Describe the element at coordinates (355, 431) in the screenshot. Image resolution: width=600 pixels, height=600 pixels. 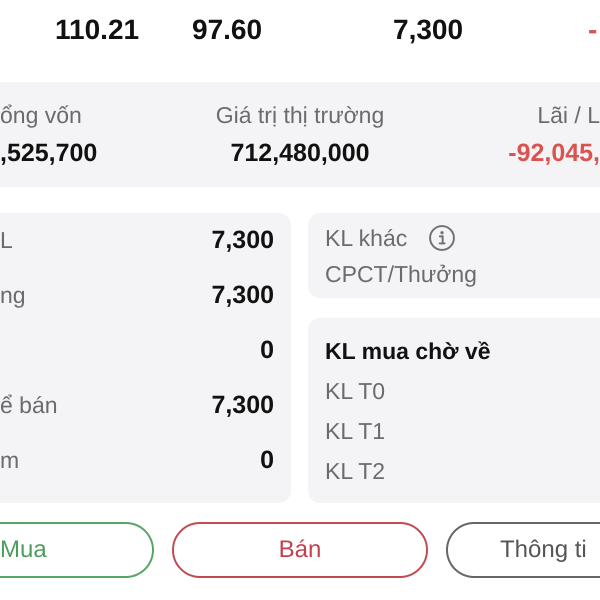
I see `row-label: KL T1` at that location.